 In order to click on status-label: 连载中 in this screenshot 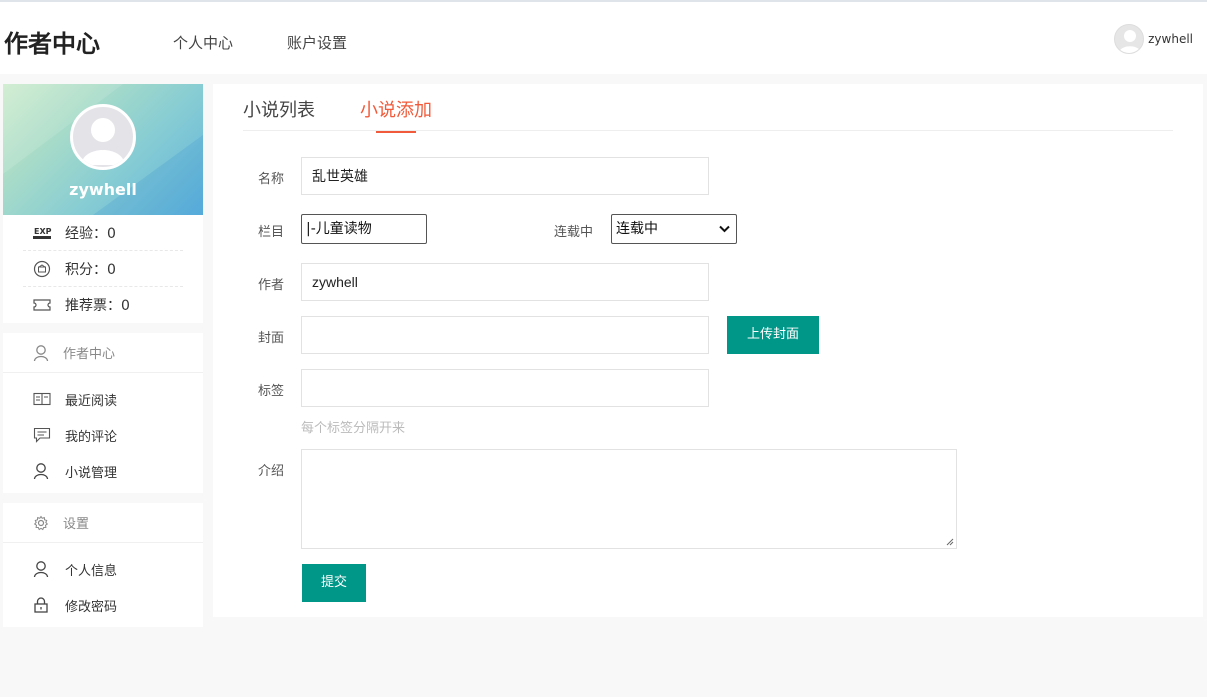, I will do `click(574, 232)`.